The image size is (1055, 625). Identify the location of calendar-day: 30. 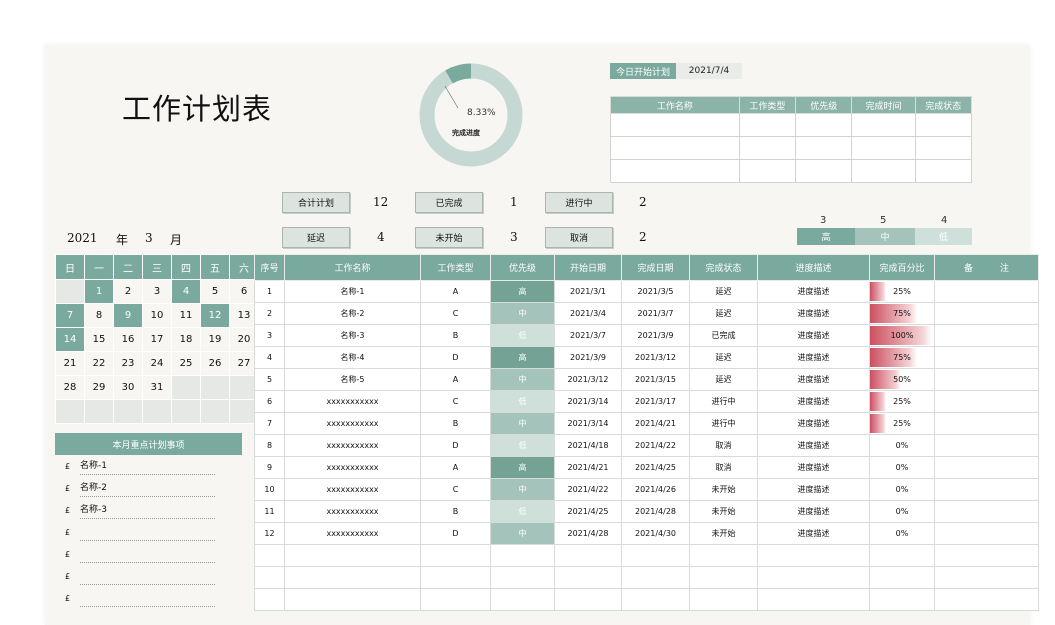
(128, 387).